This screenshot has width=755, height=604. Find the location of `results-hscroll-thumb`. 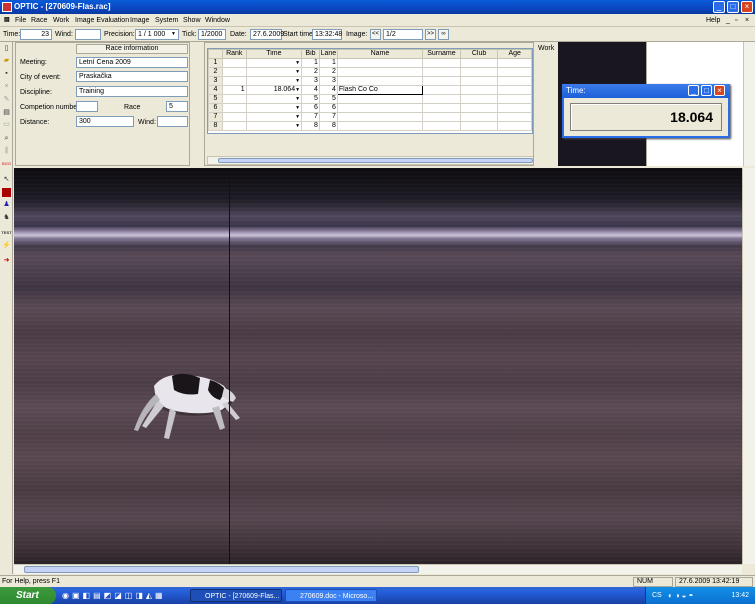

results-hscroll-thumb is located at coordinates (375, 160).